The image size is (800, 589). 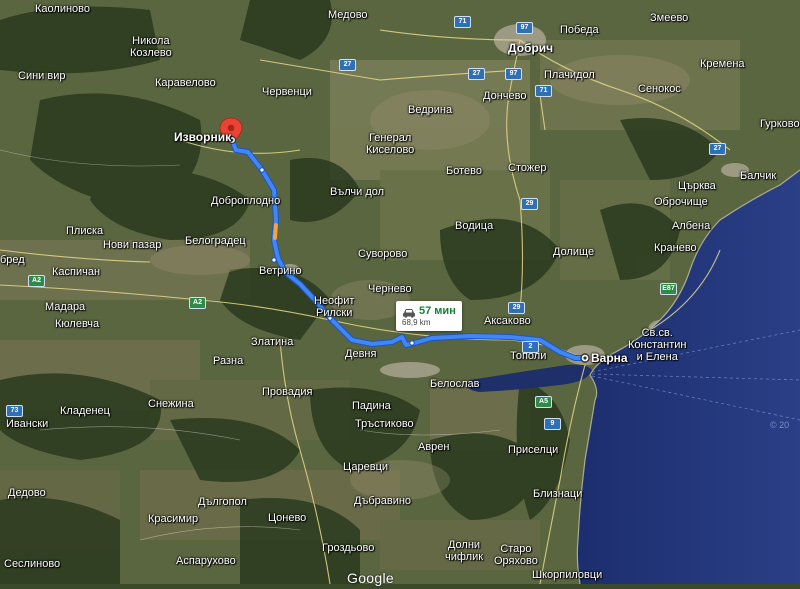 I want to click on place-label: Близнаци, so click(x=558, y=494).